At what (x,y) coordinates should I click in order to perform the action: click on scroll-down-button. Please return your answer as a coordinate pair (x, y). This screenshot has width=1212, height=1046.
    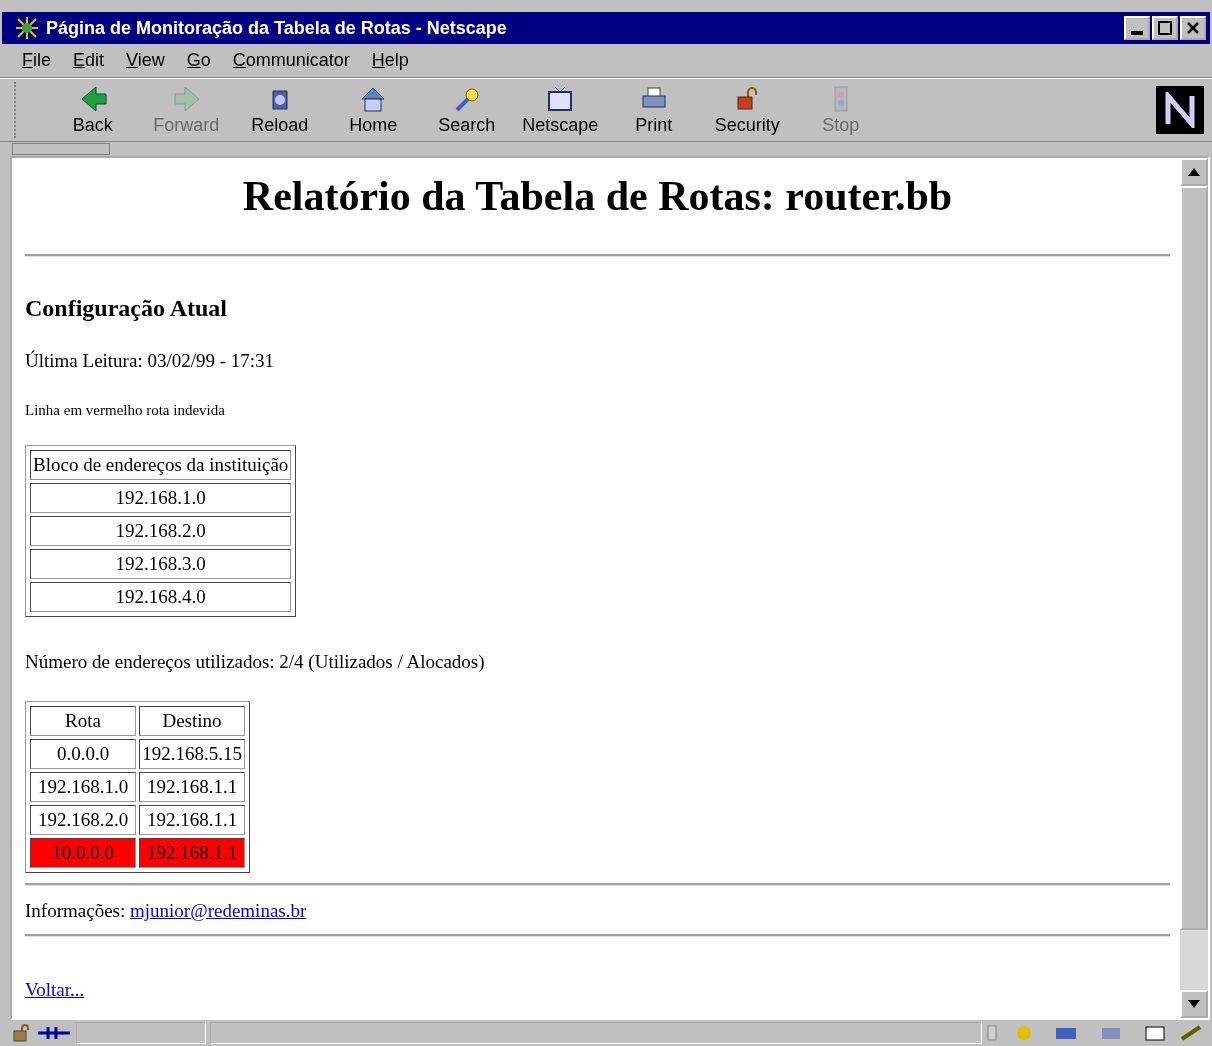
    Looking at the image, I should click on (1194, 1004).